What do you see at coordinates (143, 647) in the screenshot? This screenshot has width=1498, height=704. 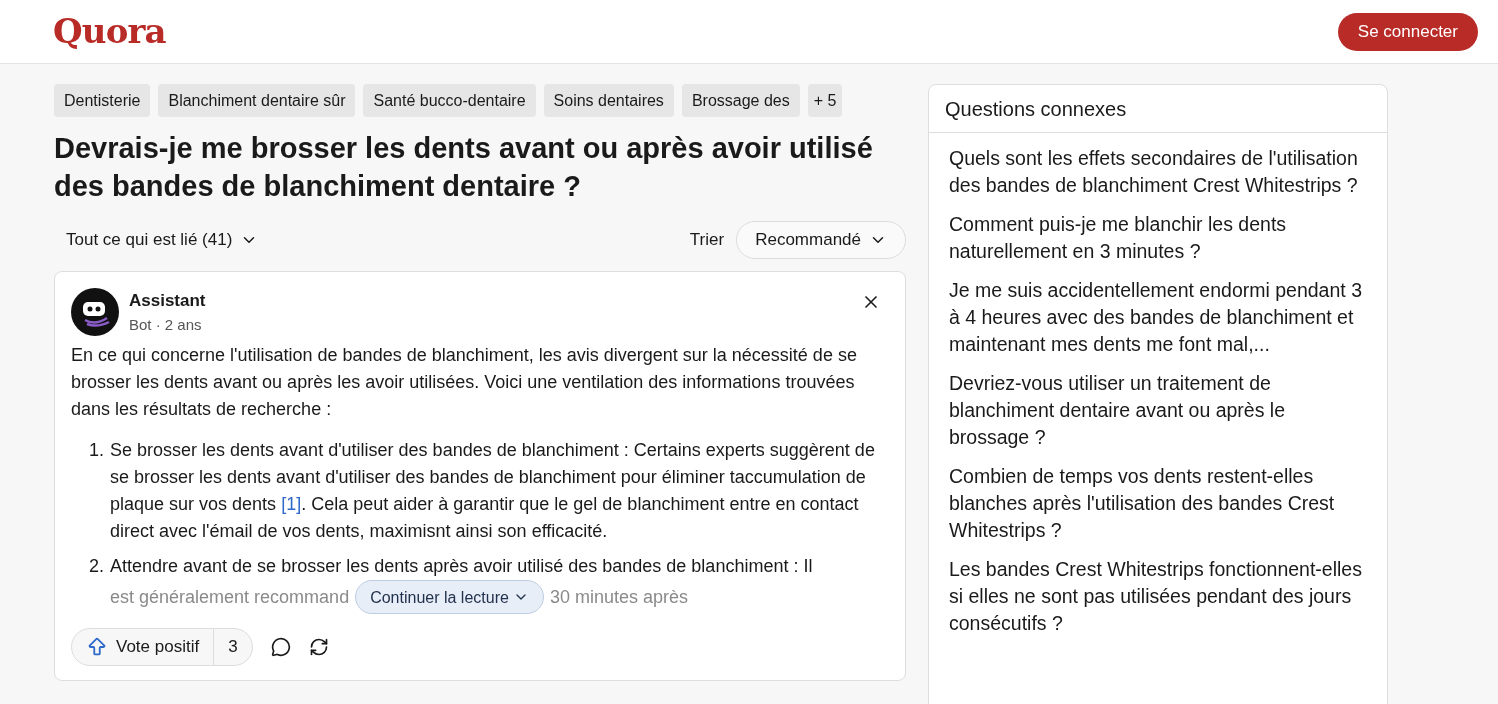 I see `upvote-button: Vote positif` at bounding box center [143, 647].